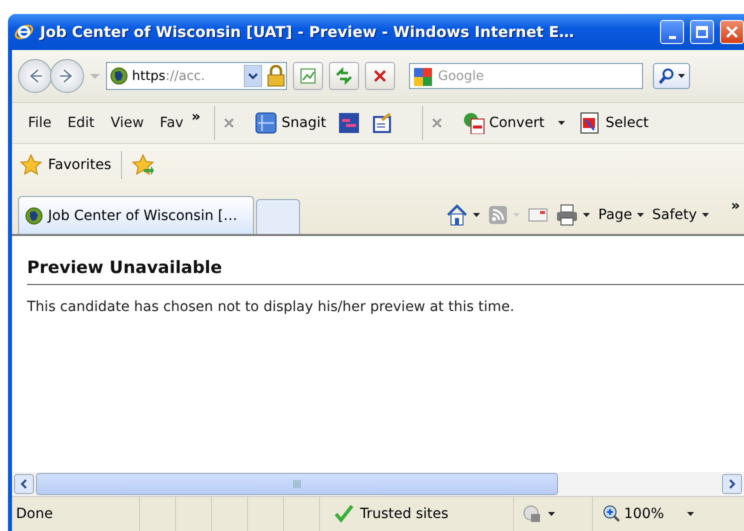 The width and height of the screenshot is (744, 531). Describe the element at coordinates (423, 77) in the screenshot. I see `search-provider-icon` at that location.